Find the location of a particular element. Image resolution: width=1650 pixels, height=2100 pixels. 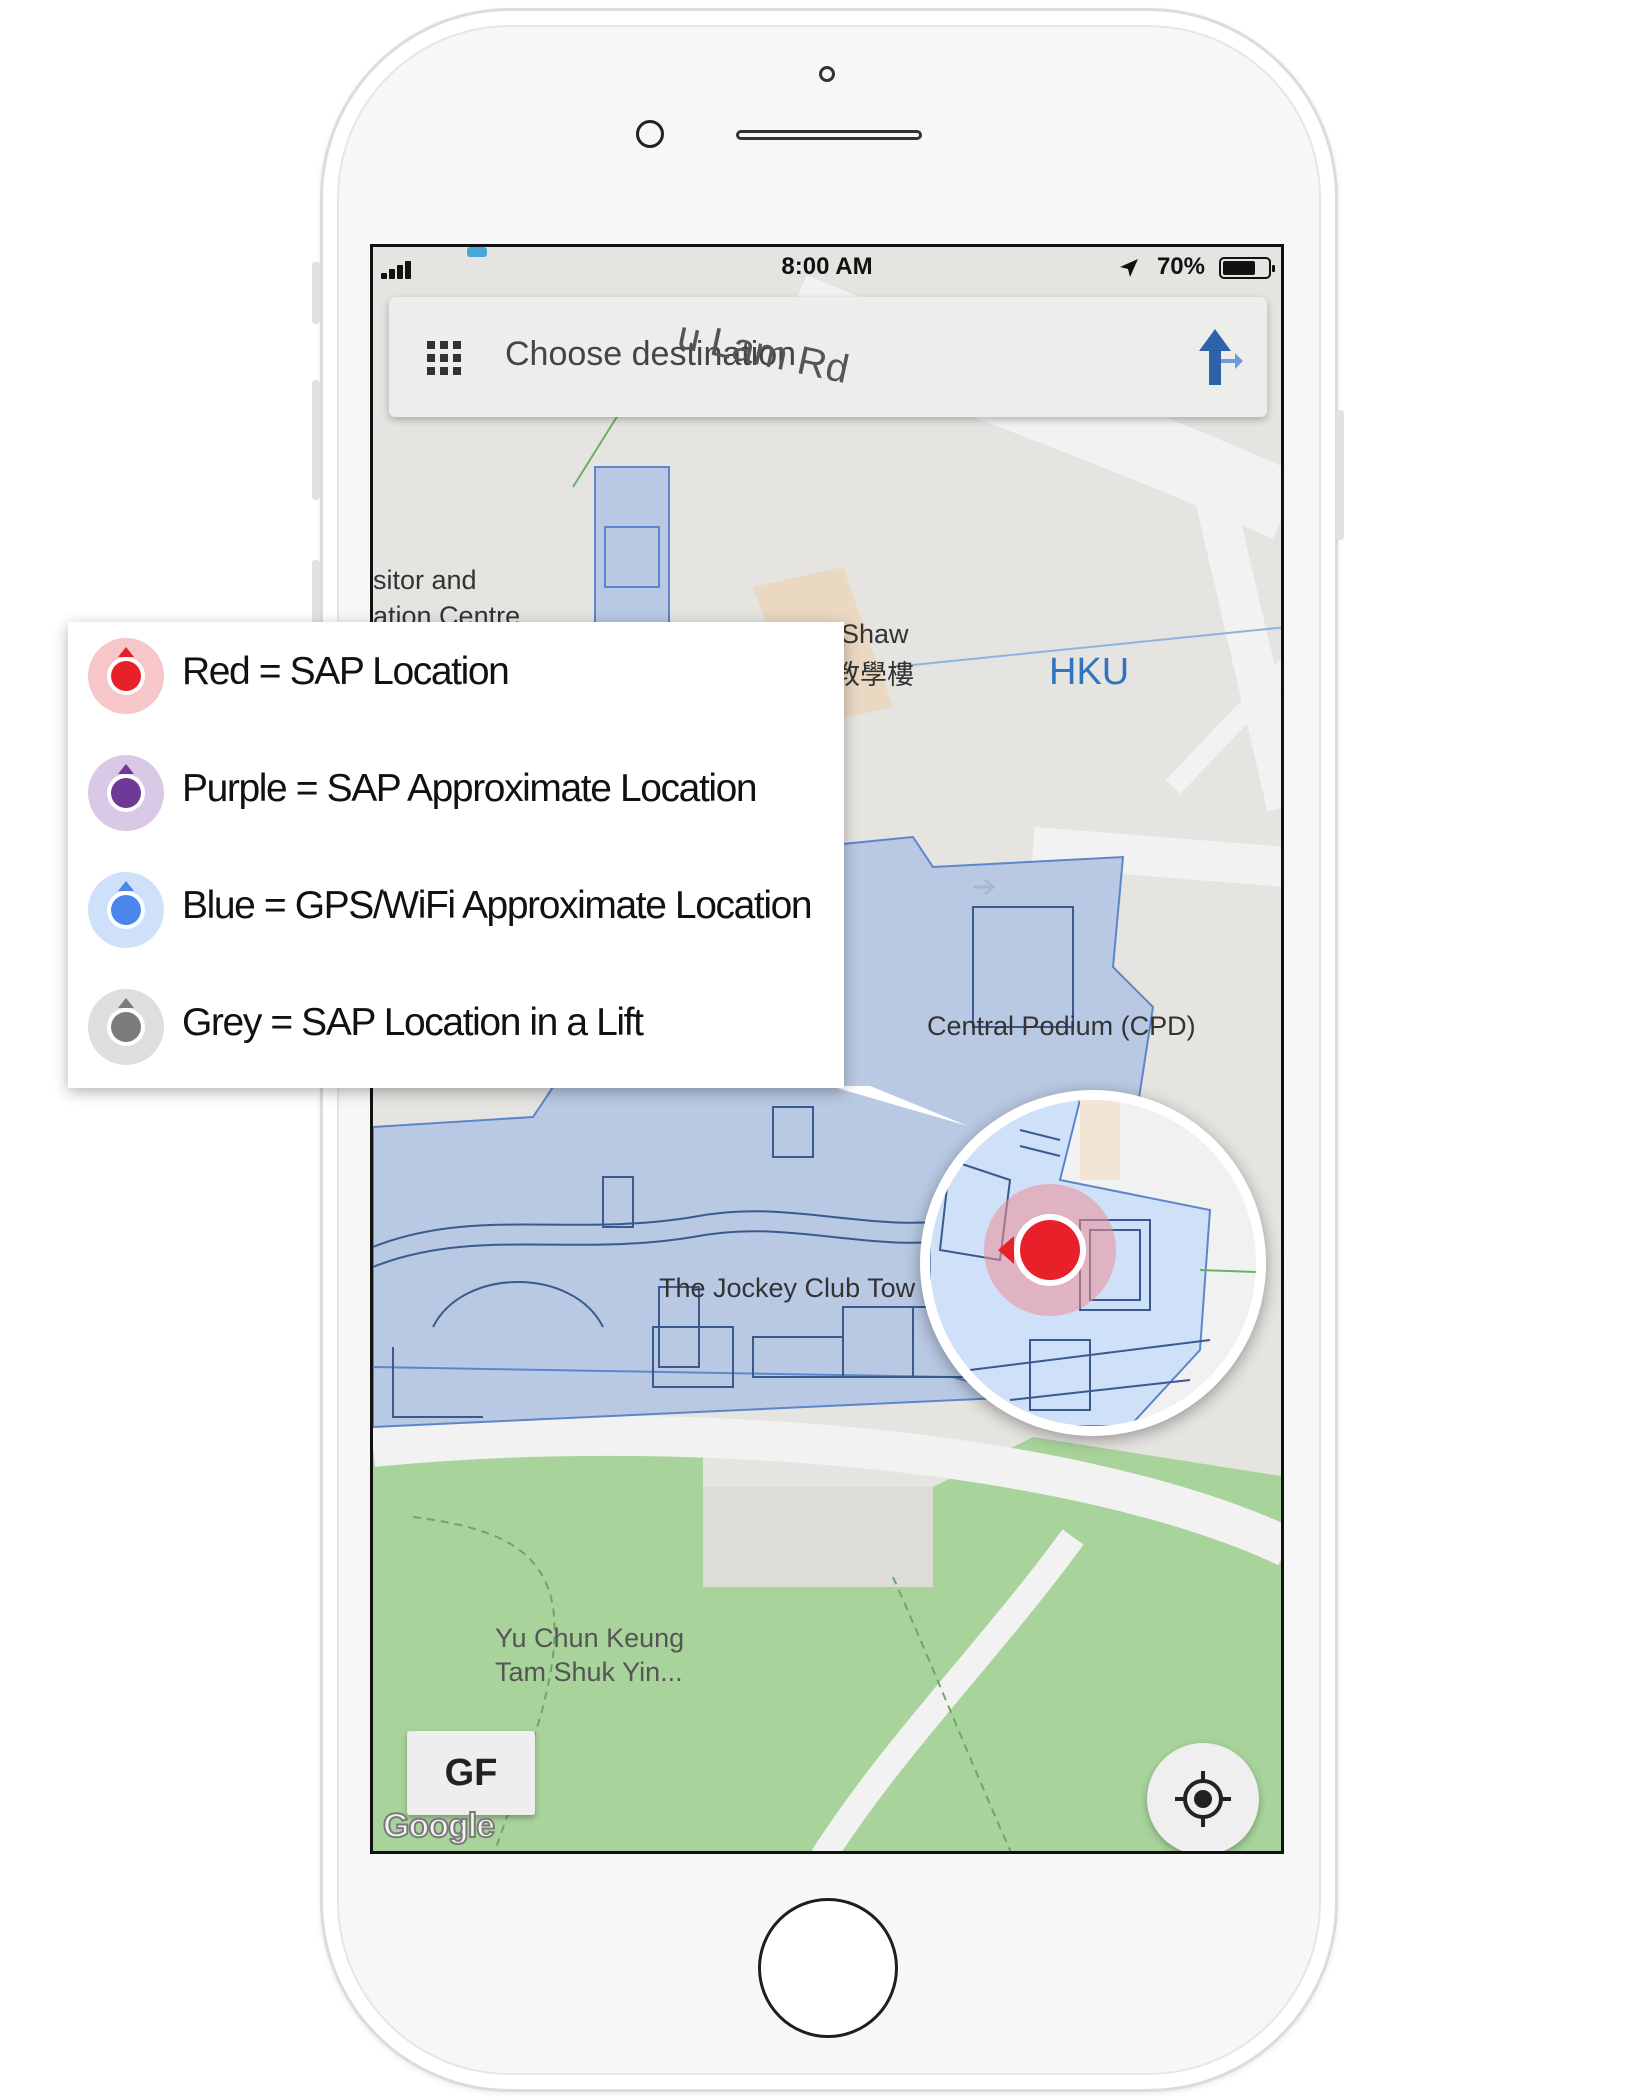

front-sensor-icon is located at coordinates (650, 134).